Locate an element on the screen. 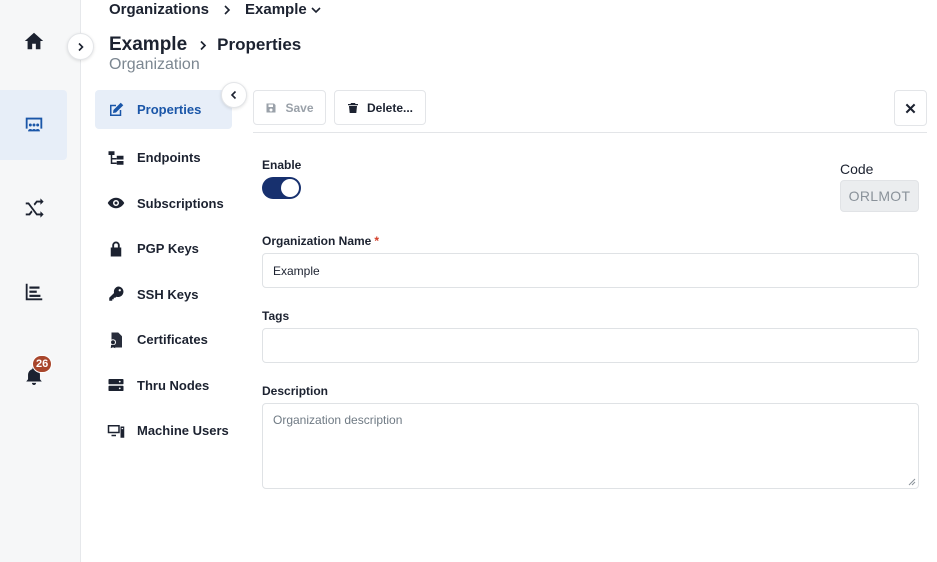  certificate-icon is located at coordinates (116, 340).